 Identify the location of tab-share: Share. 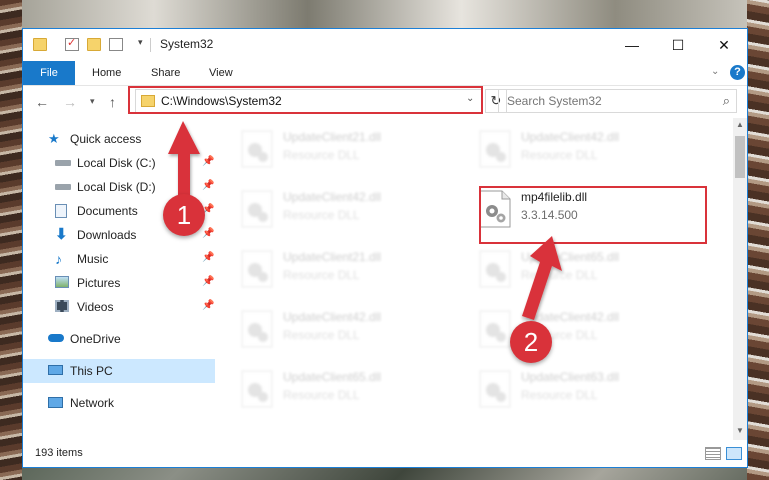
(165, 73).